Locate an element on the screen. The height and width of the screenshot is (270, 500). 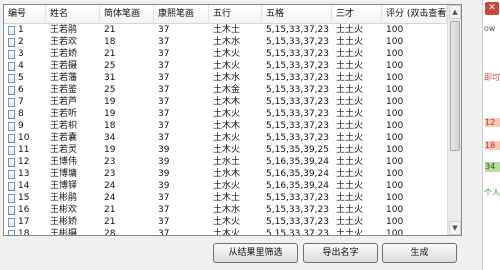
table-row: 9 王若枳 18 37 土木木 5,15,33,37,23 土土火 100 is located at coordinates (225, 126).